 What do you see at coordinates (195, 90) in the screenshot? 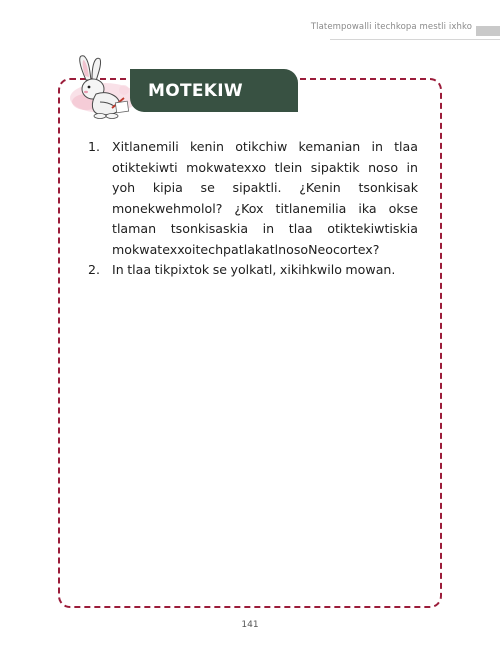
I see `activity-title: MOTEKIW` at bounding box center [195, 90].